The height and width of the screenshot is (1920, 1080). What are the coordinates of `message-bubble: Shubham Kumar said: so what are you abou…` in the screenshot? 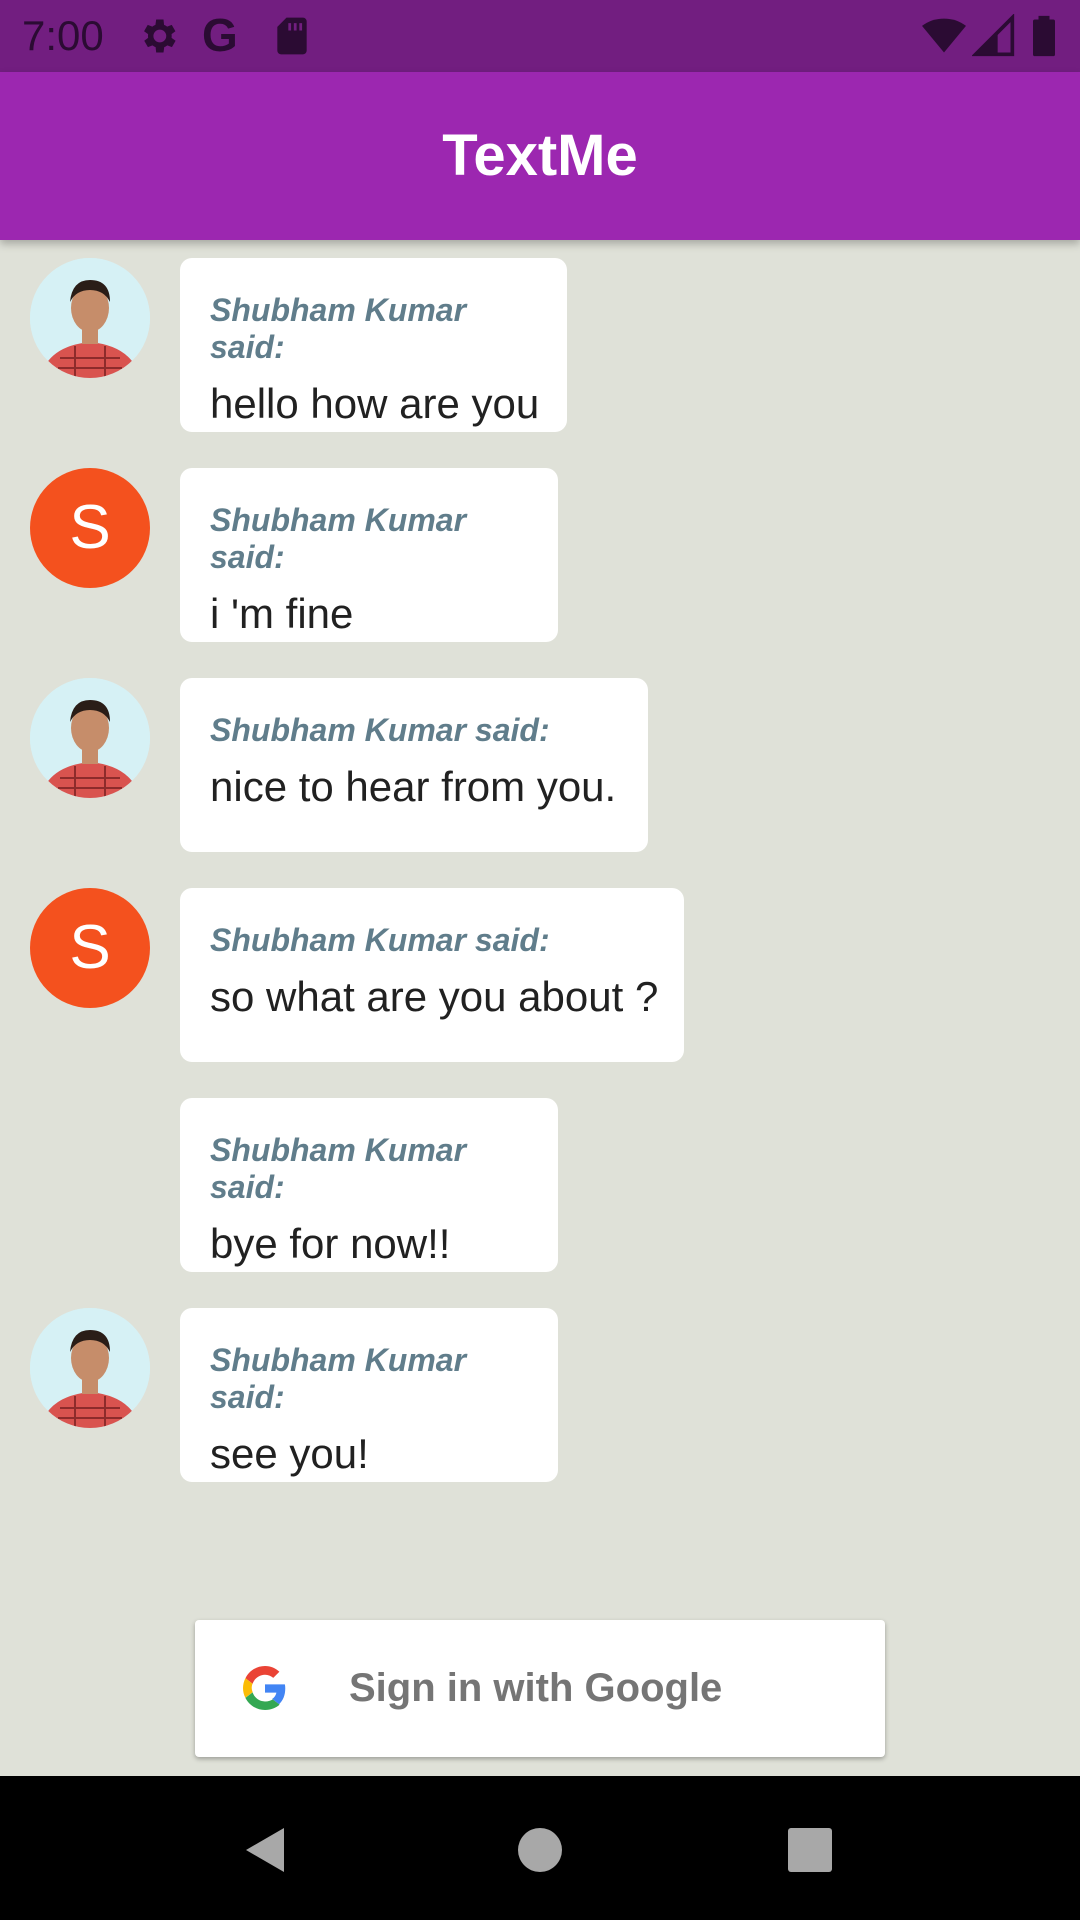 It's located at (432, 975).